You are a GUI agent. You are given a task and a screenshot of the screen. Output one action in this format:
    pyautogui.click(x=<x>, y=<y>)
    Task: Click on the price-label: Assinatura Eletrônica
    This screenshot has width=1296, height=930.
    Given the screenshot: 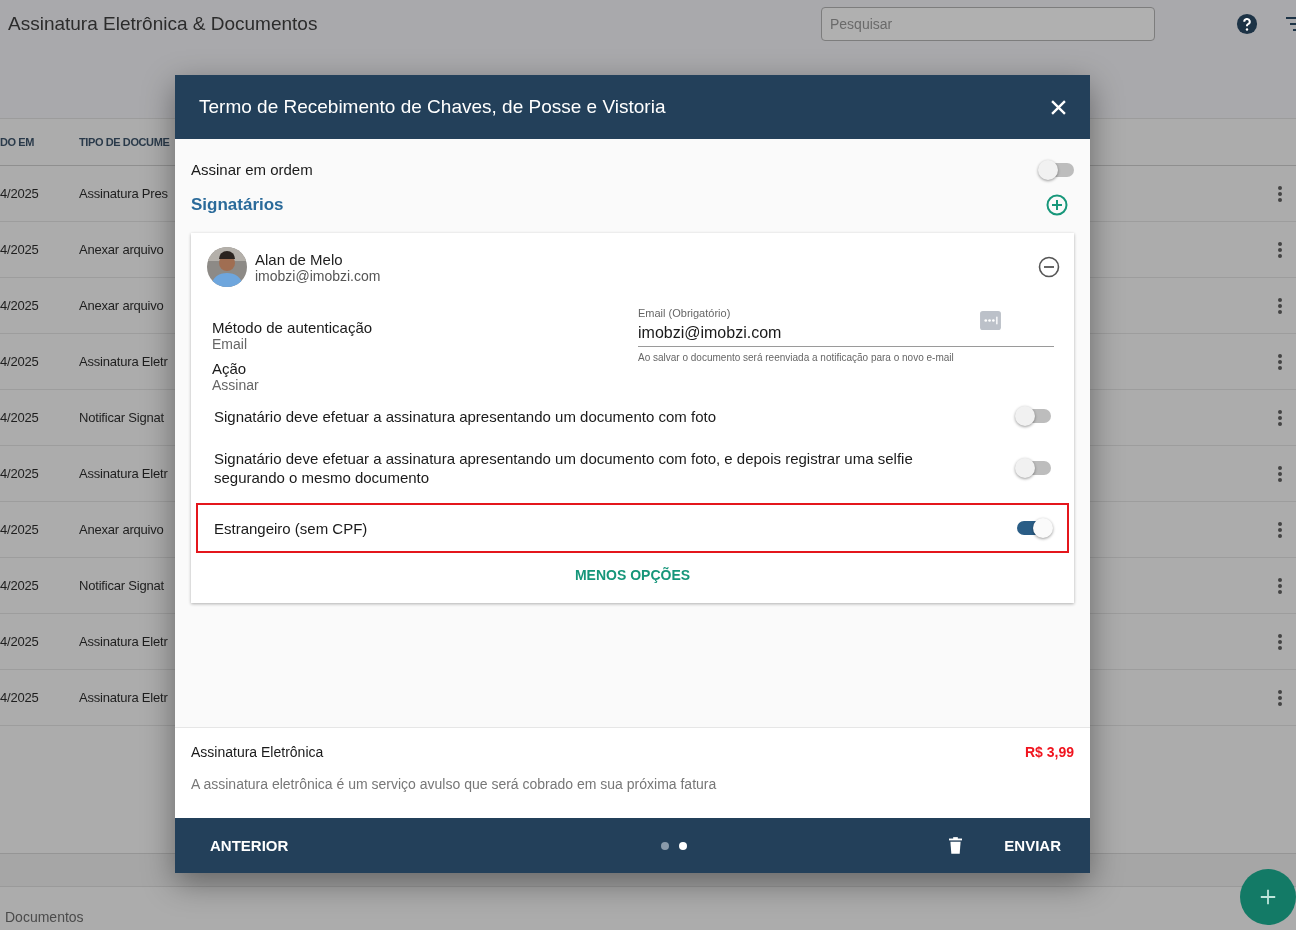 What is the action you would take?
    pyautogui.click(x=257, y=752)
    